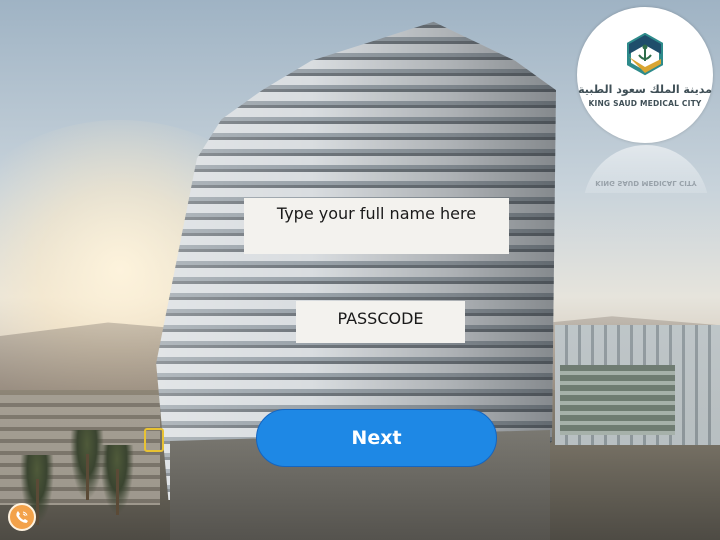 The width and height of the screenshot is (720, 540). Describe the element at coordinates (645, 103) in the screenshot. I see `logo-english-text: KING SAUD MEDICAL CITY` at that location.